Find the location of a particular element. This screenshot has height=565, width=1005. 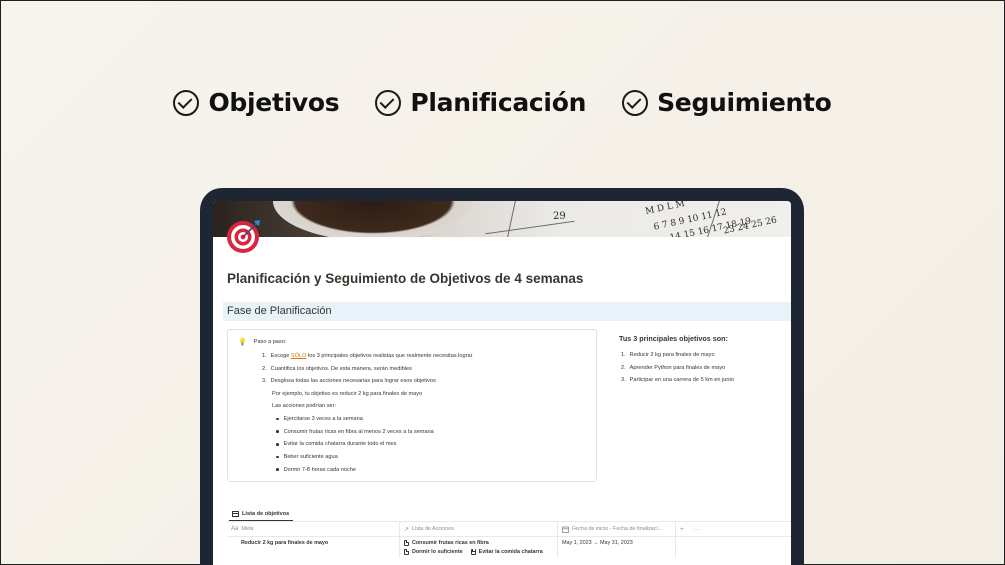

bullet-text: Dormir 7-8 horas cada noche is located at coordinates (320, 469).